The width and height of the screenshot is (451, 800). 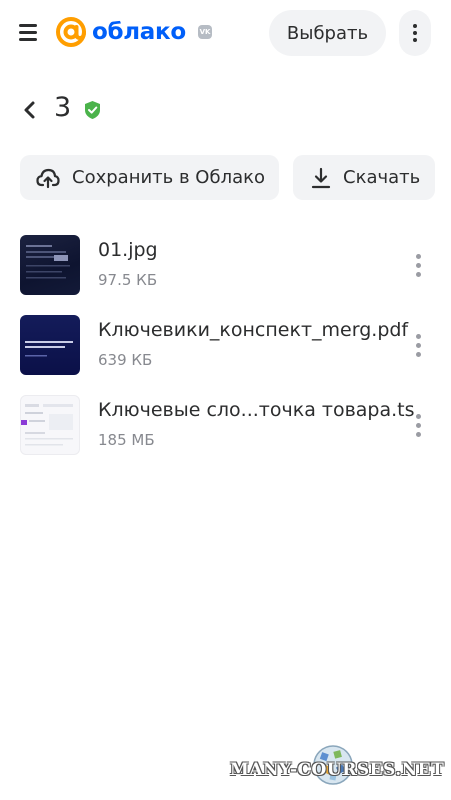 I want to click on cloud-logo: облако, so click(x=120, y=32).